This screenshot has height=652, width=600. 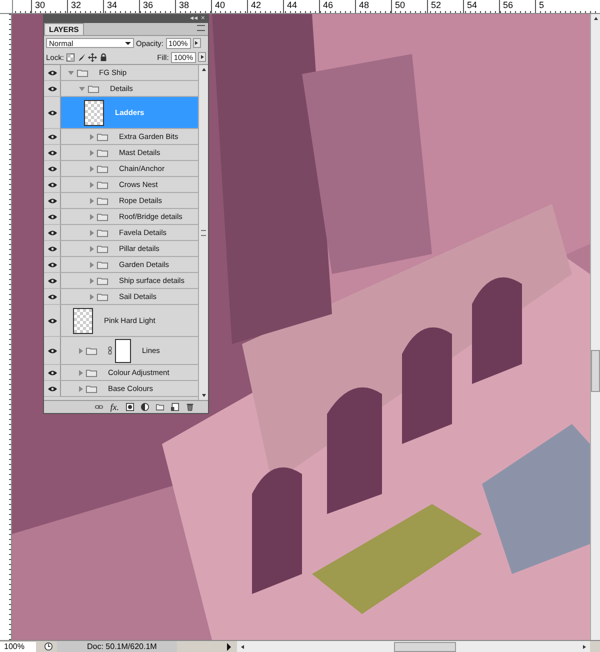 What do you see at coordinates (92, 57) in the screenshot?
I see `move-icon` at bounding box center [92, 57].